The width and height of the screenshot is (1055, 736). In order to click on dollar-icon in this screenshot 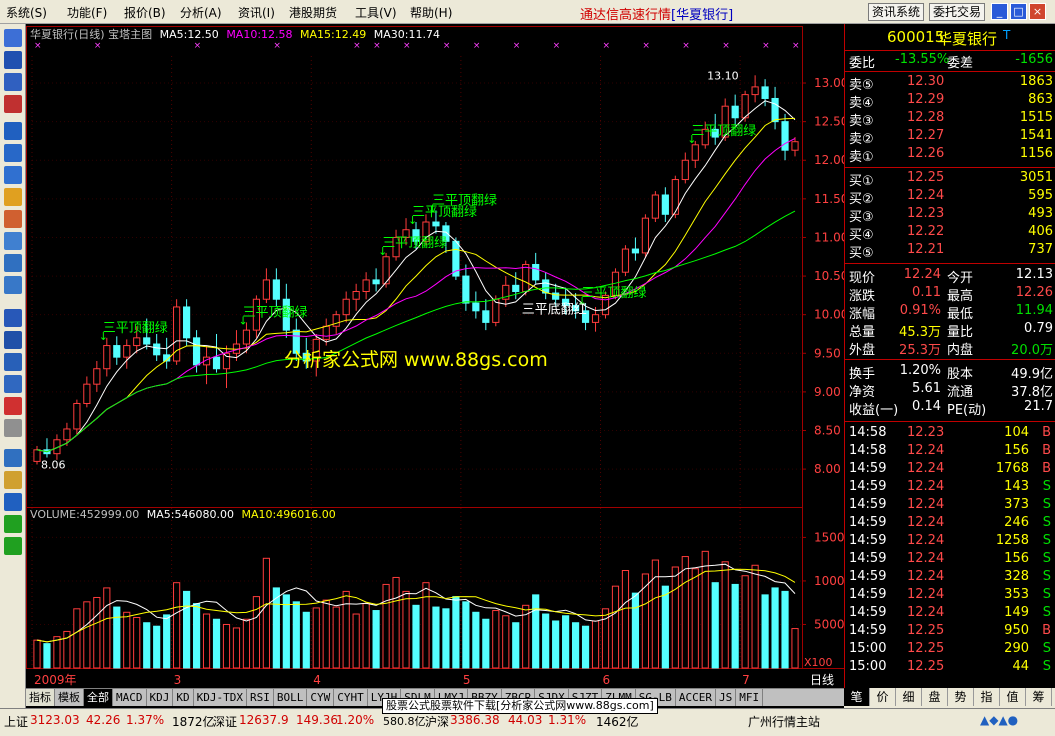, I will do `click(13, 406)`.